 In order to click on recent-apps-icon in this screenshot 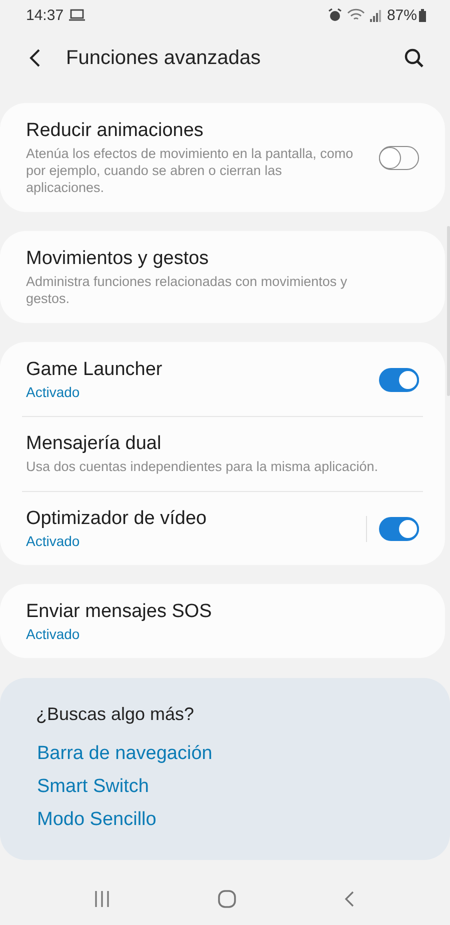, I will do `click(102, 899)`.